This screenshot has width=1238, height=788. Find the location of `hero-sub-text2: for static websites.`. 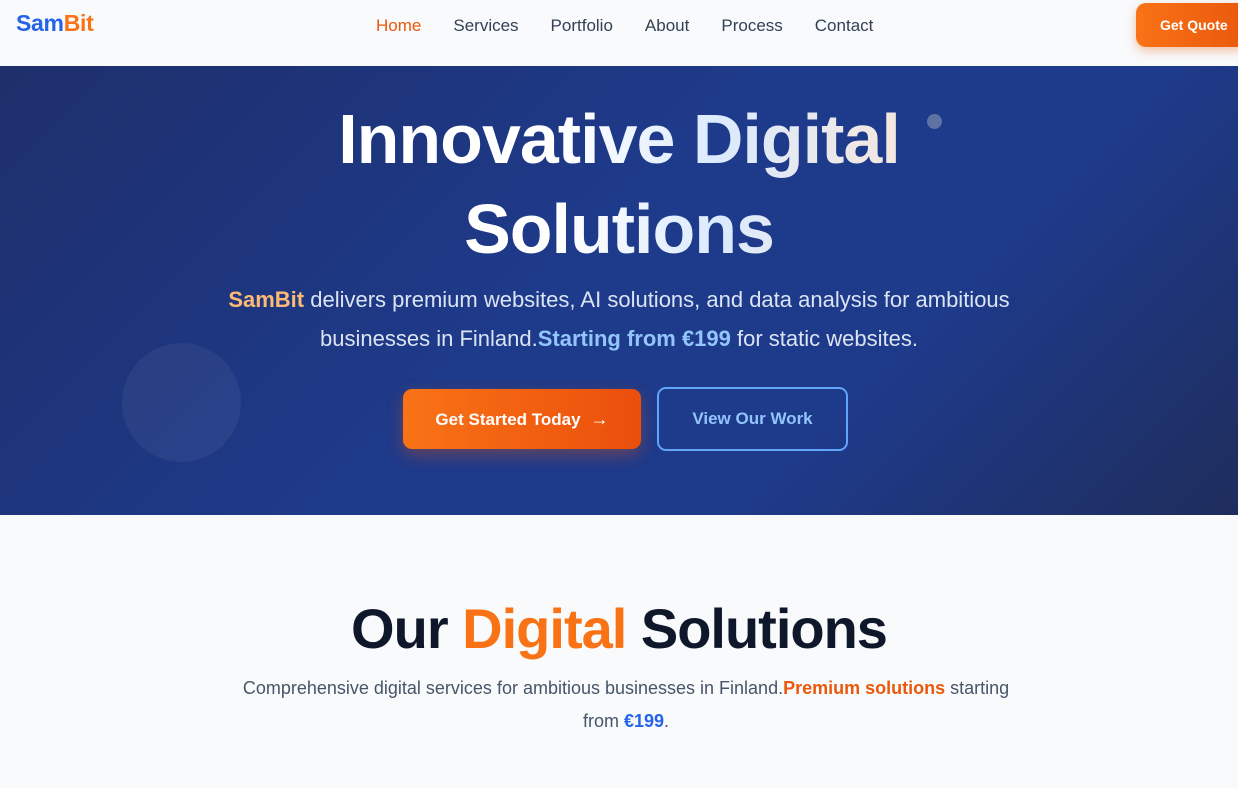

hero-sub-text2: for static websites. is located at coordinates (824, 338).